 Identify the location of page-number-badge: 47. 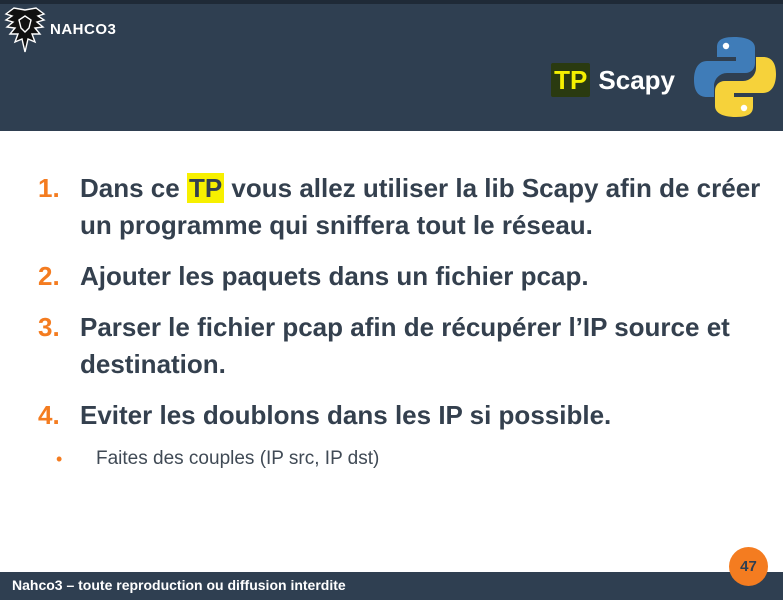
(748, 566).